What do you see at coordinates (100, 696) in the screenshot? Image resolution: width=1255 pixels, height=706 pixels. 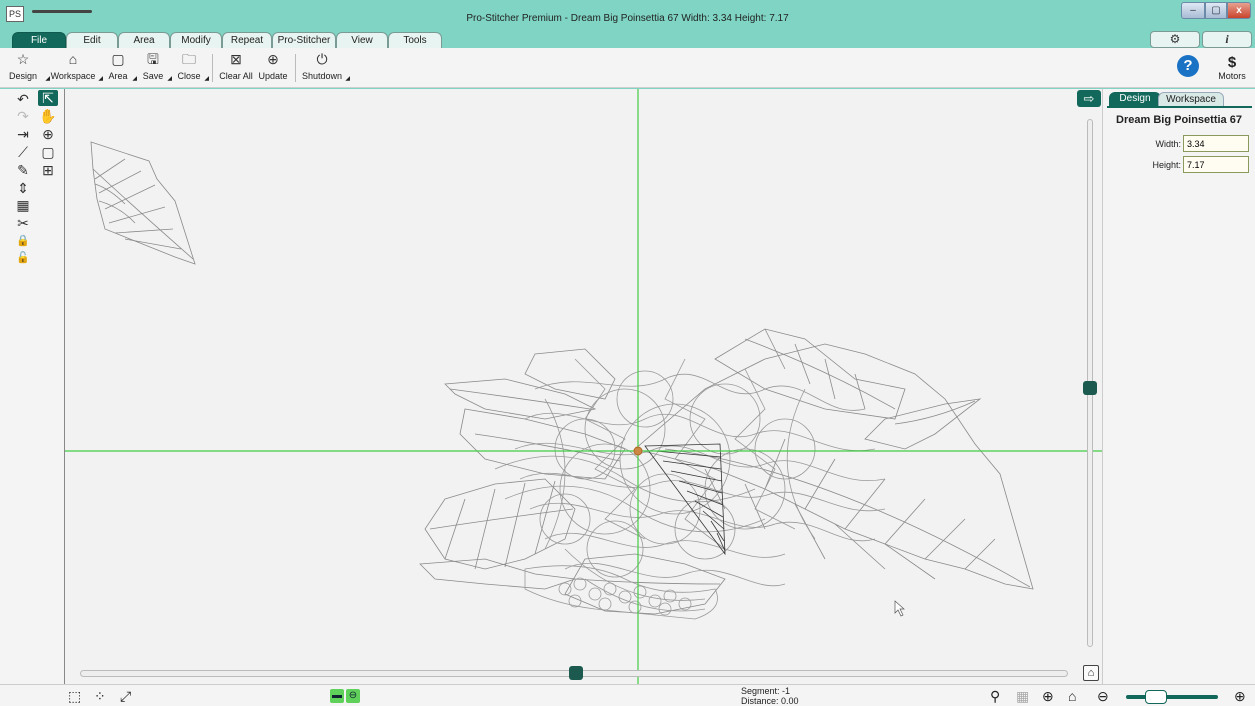 I see `nodes-icon: ⁘` at bounding box center [100, 696].